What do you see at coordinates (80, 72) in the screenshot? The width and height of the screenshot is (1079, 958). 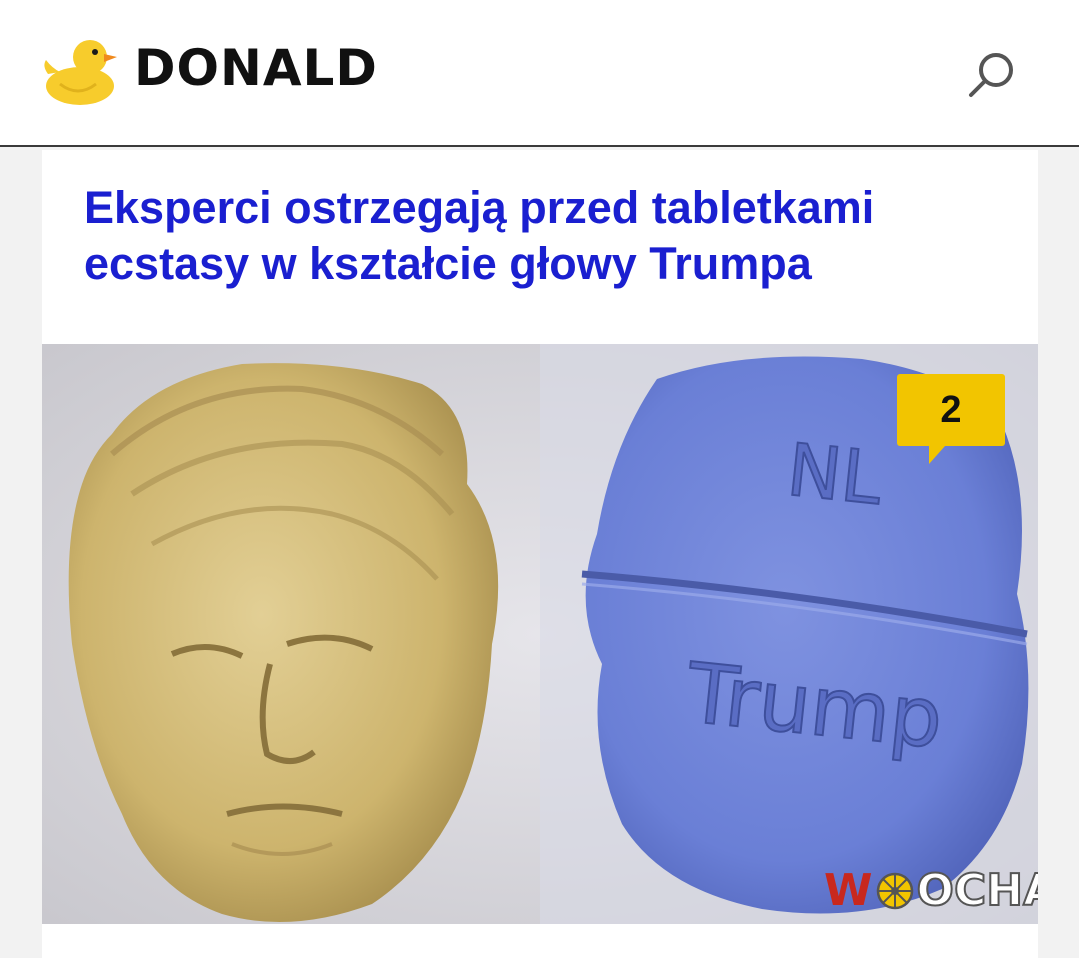 I see `duck-icon` at bounding box center [80, 72].